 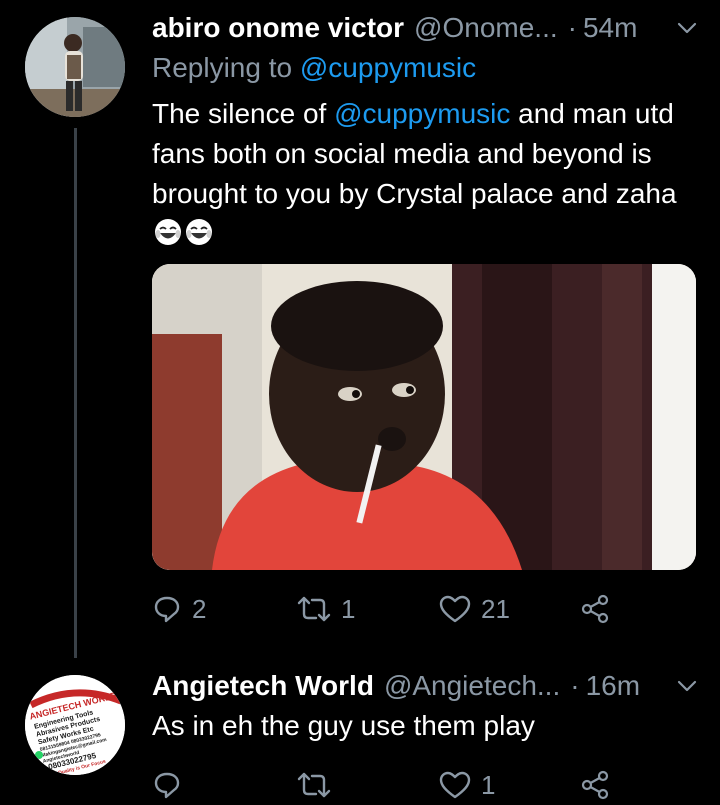 I want to click on timestamp: 54m, so click(x=610, y=28).